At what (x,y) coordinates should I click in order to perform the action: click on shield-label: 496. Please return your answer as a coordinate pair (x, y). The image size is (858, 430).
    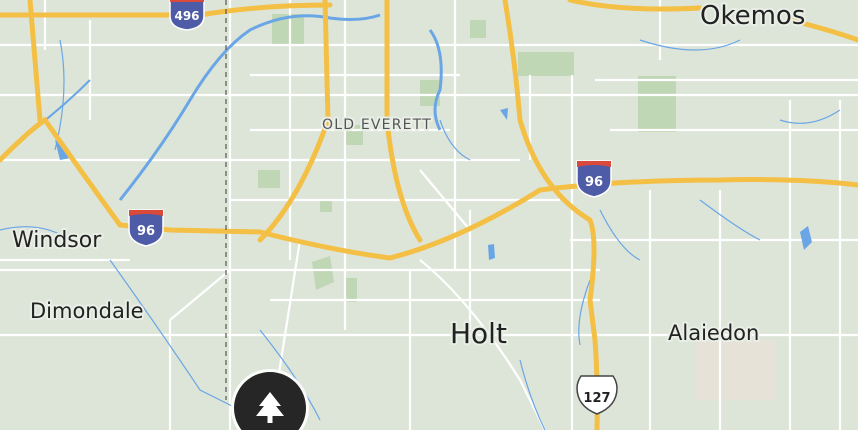
    Looking at the image, I should click on (186, 16).